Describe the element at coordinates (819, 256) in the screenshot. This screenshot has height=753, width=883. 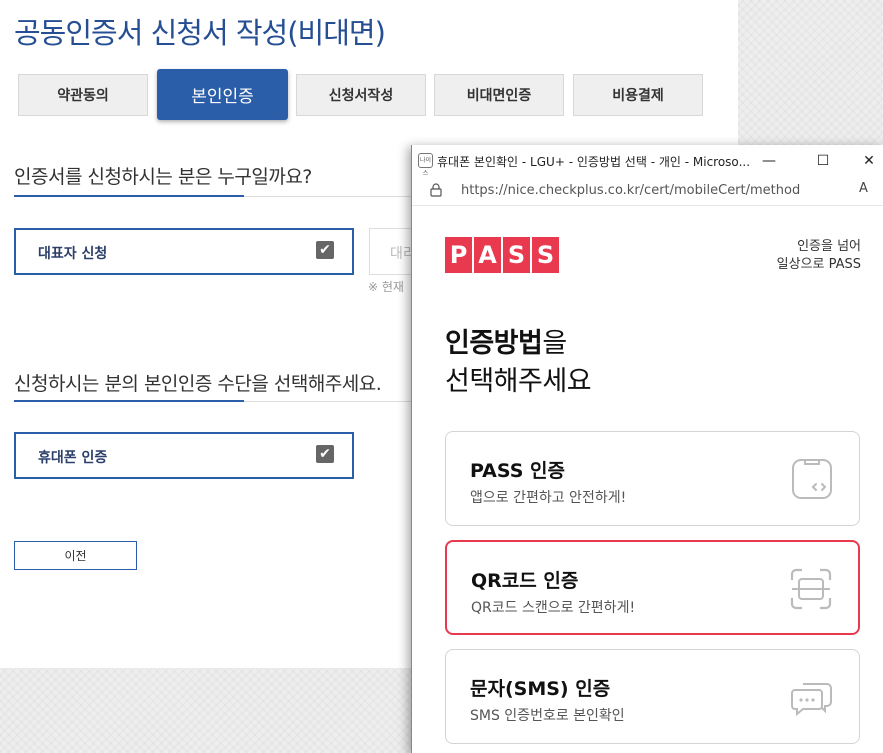
I see `pass-tagline: 인증을 넘어 일상으로 PASS` at that location.